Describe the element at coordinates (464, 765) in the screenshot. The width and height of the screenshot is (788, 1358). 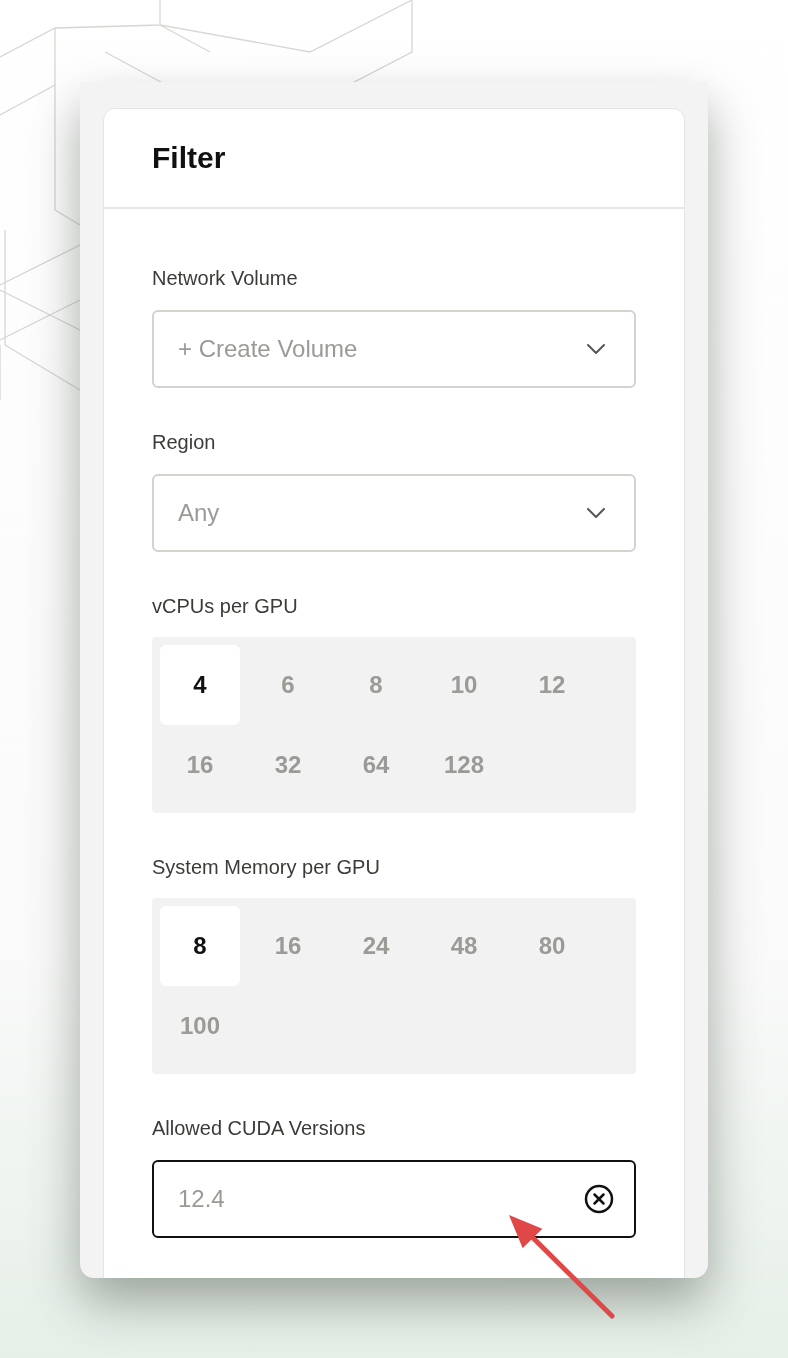
I see `option-chip: 128` at that location.